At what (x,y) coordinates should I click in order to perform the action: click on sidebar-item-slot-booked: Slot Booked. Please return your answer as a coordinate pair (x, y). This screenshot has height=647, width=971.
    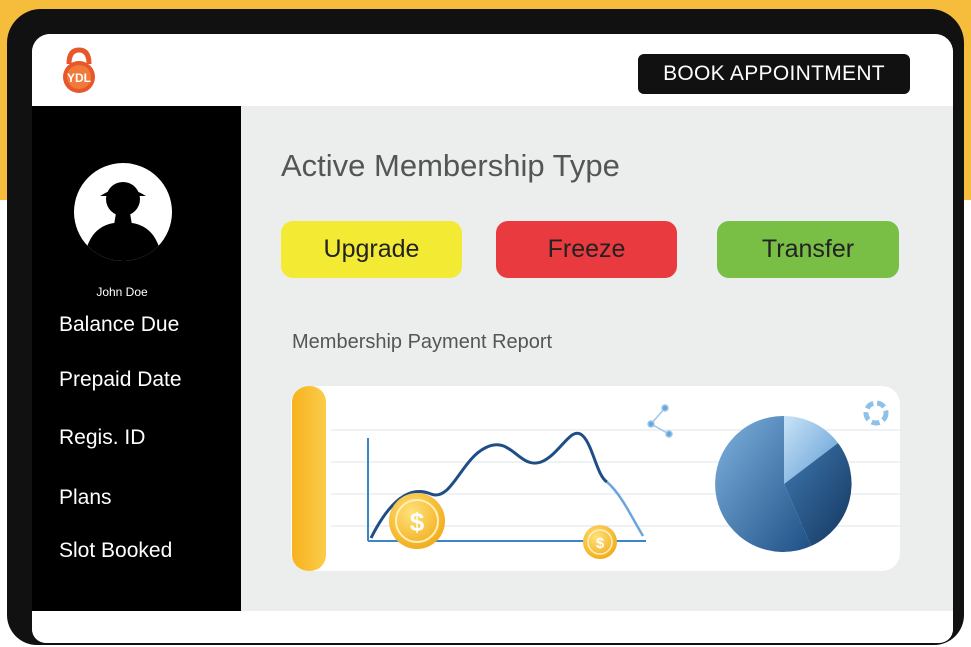
    Looking at the image, I should click on (115, 551).